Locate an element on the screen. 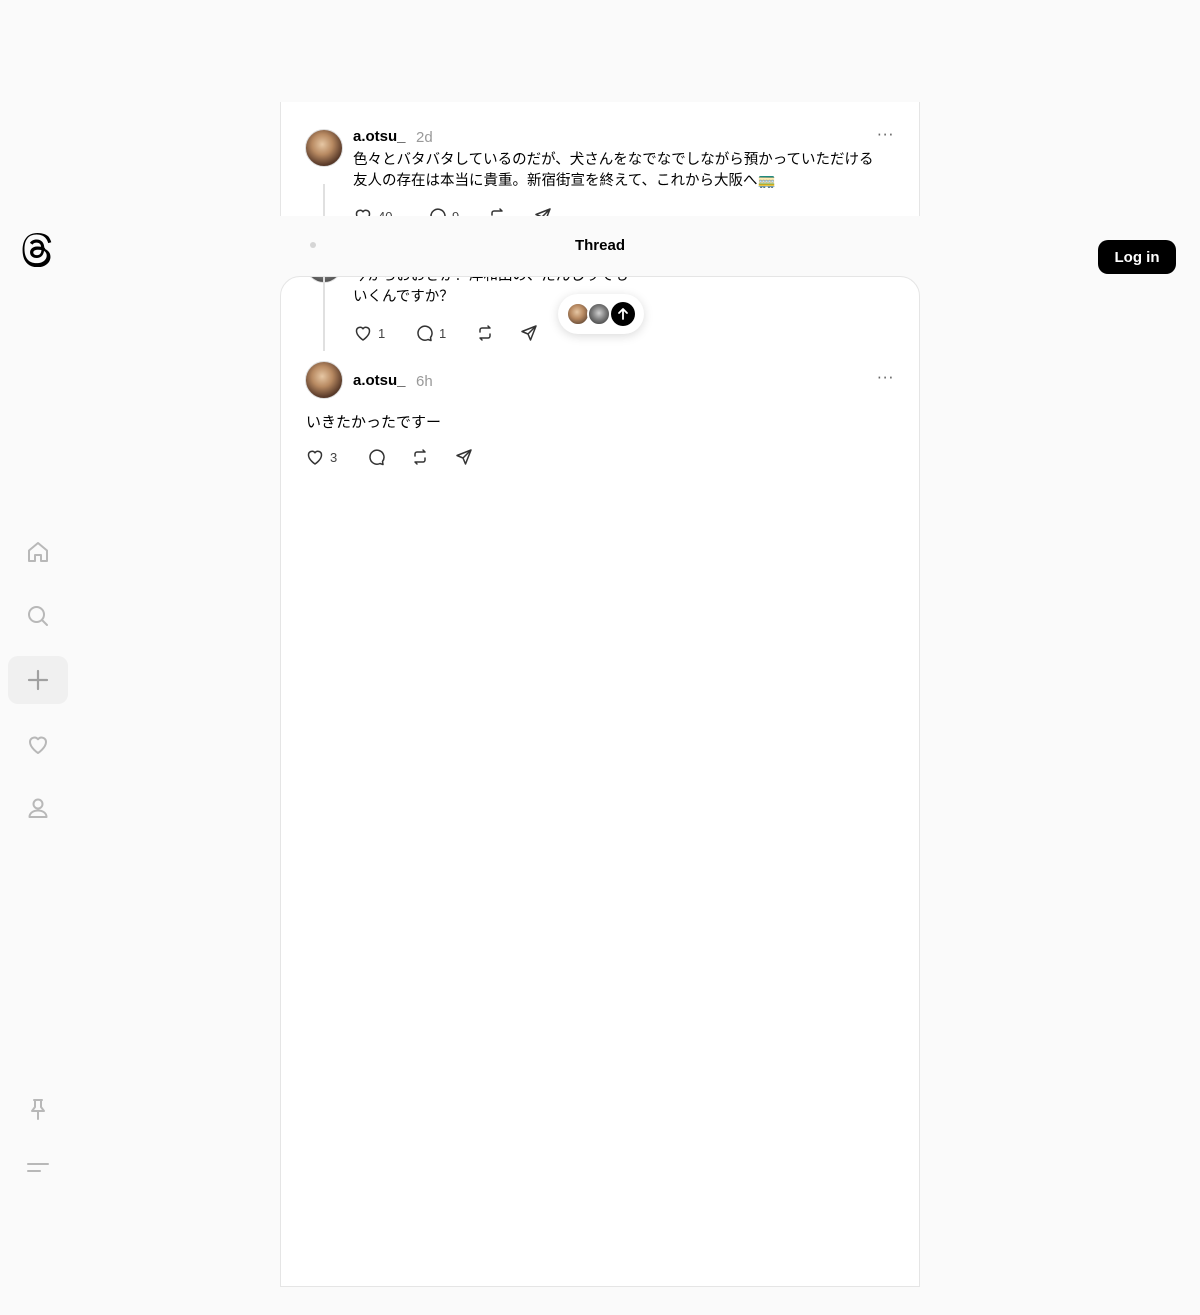  reply-button: 9 is located at coordinates (443, 211).